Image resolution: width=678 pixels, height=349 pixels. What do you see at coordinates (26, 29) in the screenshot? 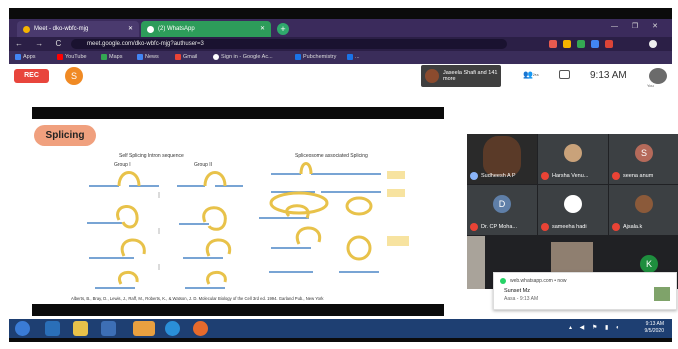
I see `meet-favicon-icon` at bounding box center [26, 29].